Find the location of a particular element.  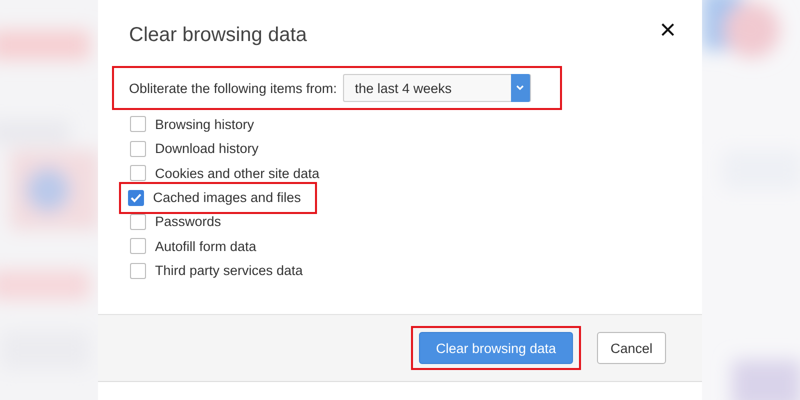

cancel-button: Cancel is located at coordinates (631, 348).